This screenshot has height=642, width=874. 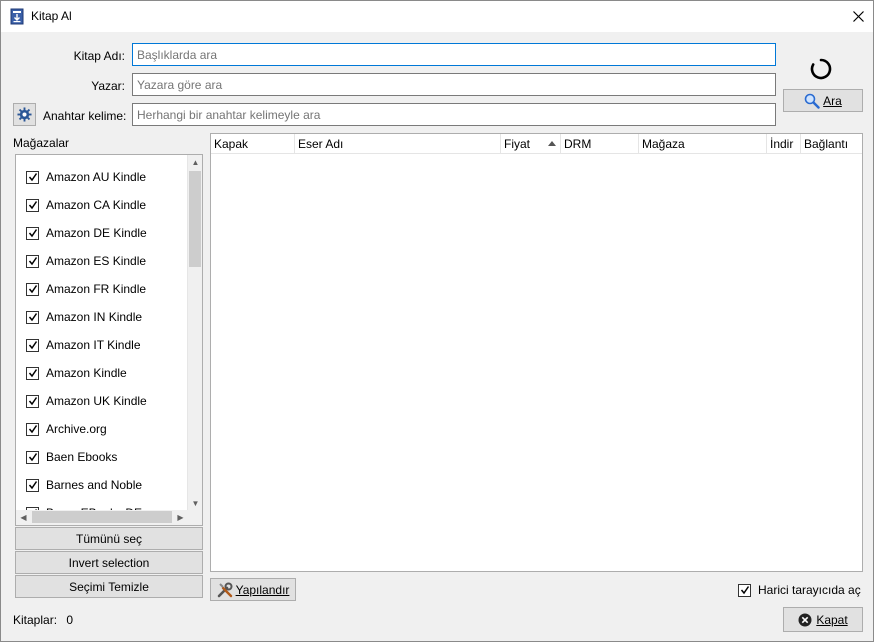 I want to click on invert-selection-label: Invert selection, so click(x=109, y=562).